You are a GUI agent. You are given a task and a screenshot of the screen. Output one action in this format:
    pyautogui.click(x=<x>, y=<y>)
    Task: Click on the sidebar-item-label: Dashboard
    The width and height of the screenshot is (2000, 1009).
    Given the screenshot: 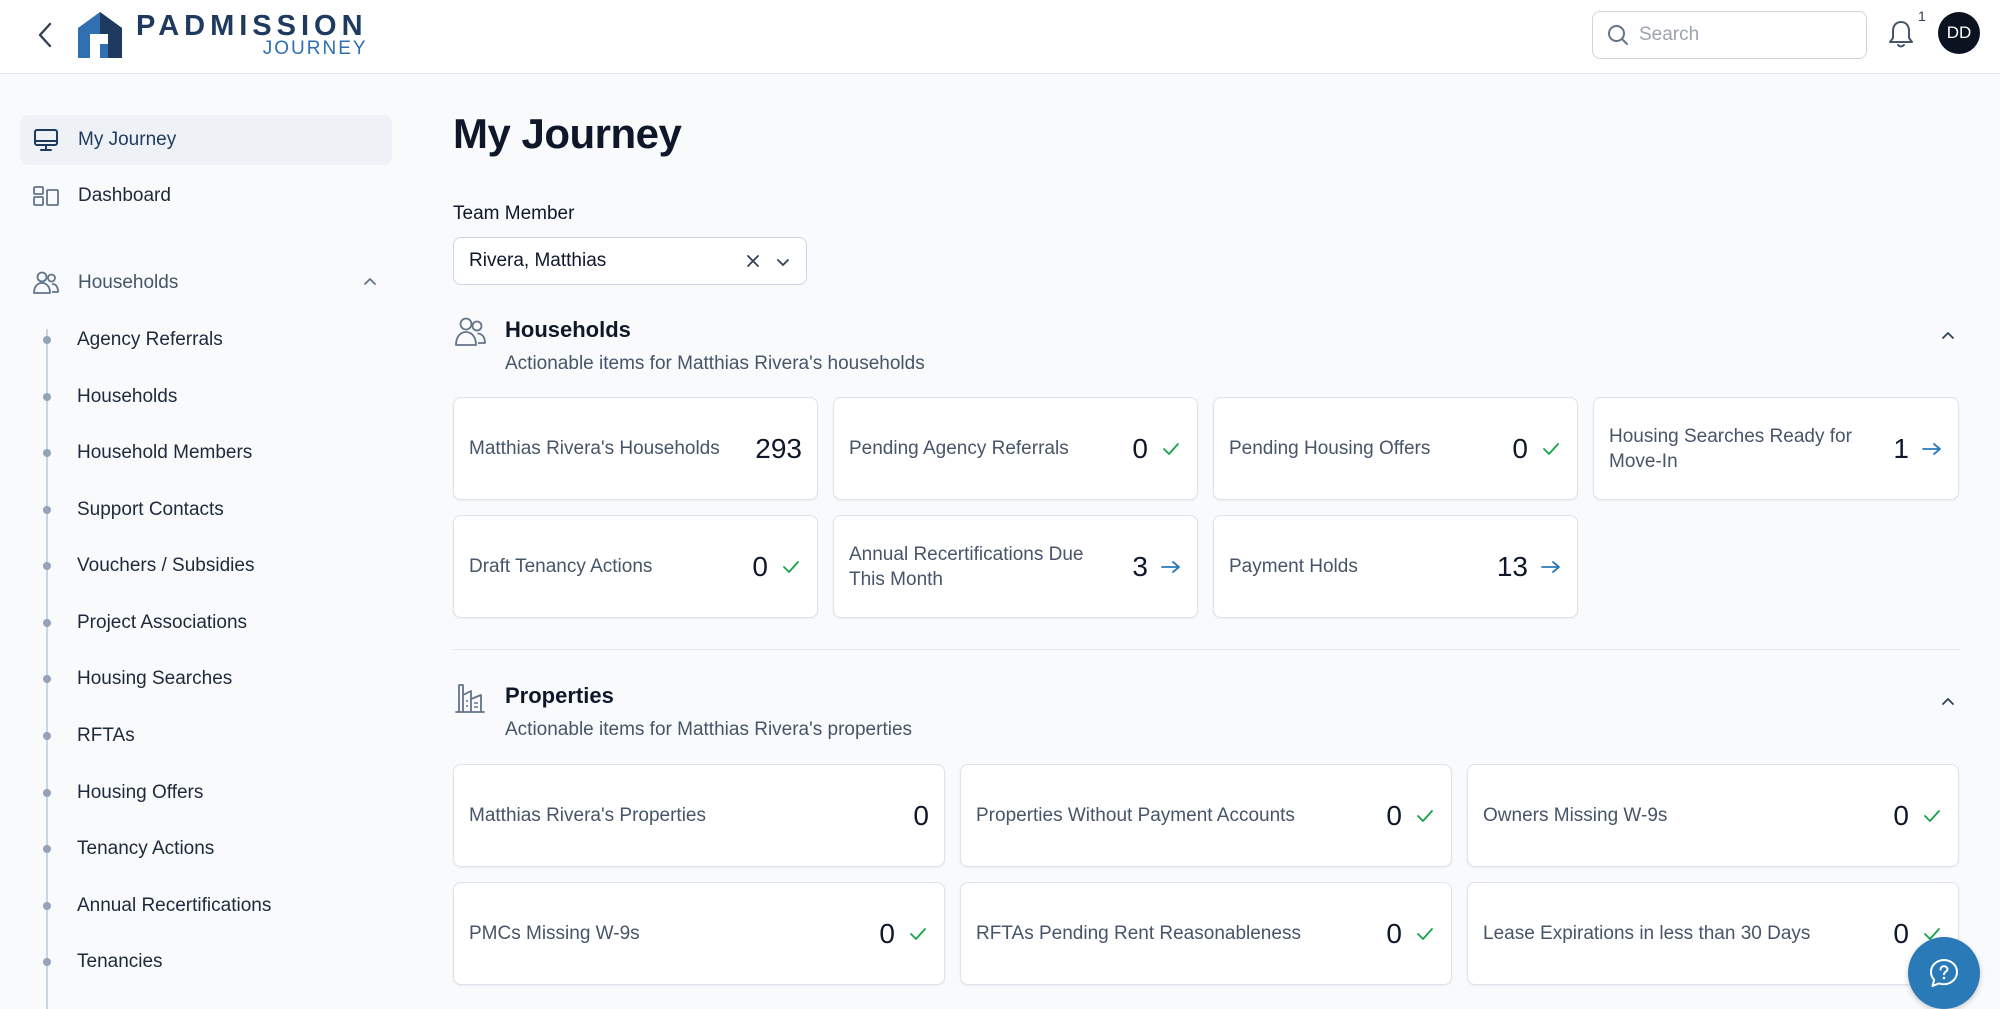 What is the action you would take?
    pyautogui.click(x=124, y=195)
    